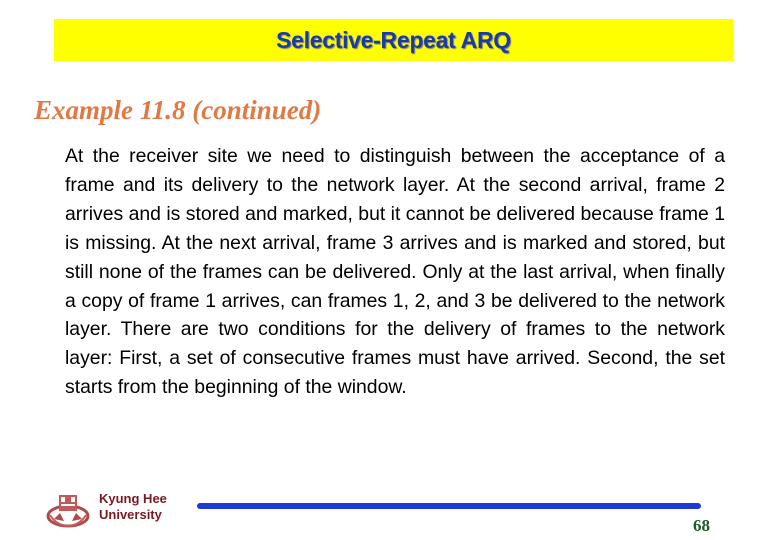 The width and height of the screenshot is (780, 540). What do you see at coordinates (178, 110) in the screenshot?
I see `example-heading: Example 11.8 (continued)` at bounding box center [178, 110].